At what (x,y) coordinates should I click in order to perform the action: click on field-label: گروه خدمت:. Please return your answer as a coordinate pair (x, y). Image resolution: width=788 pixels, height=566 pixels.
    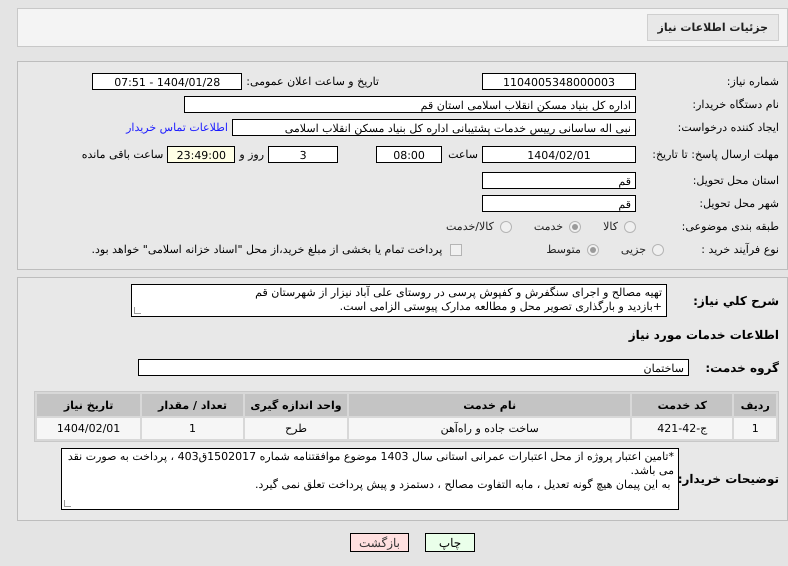
    Looking at the image, I should click on (741, 367).